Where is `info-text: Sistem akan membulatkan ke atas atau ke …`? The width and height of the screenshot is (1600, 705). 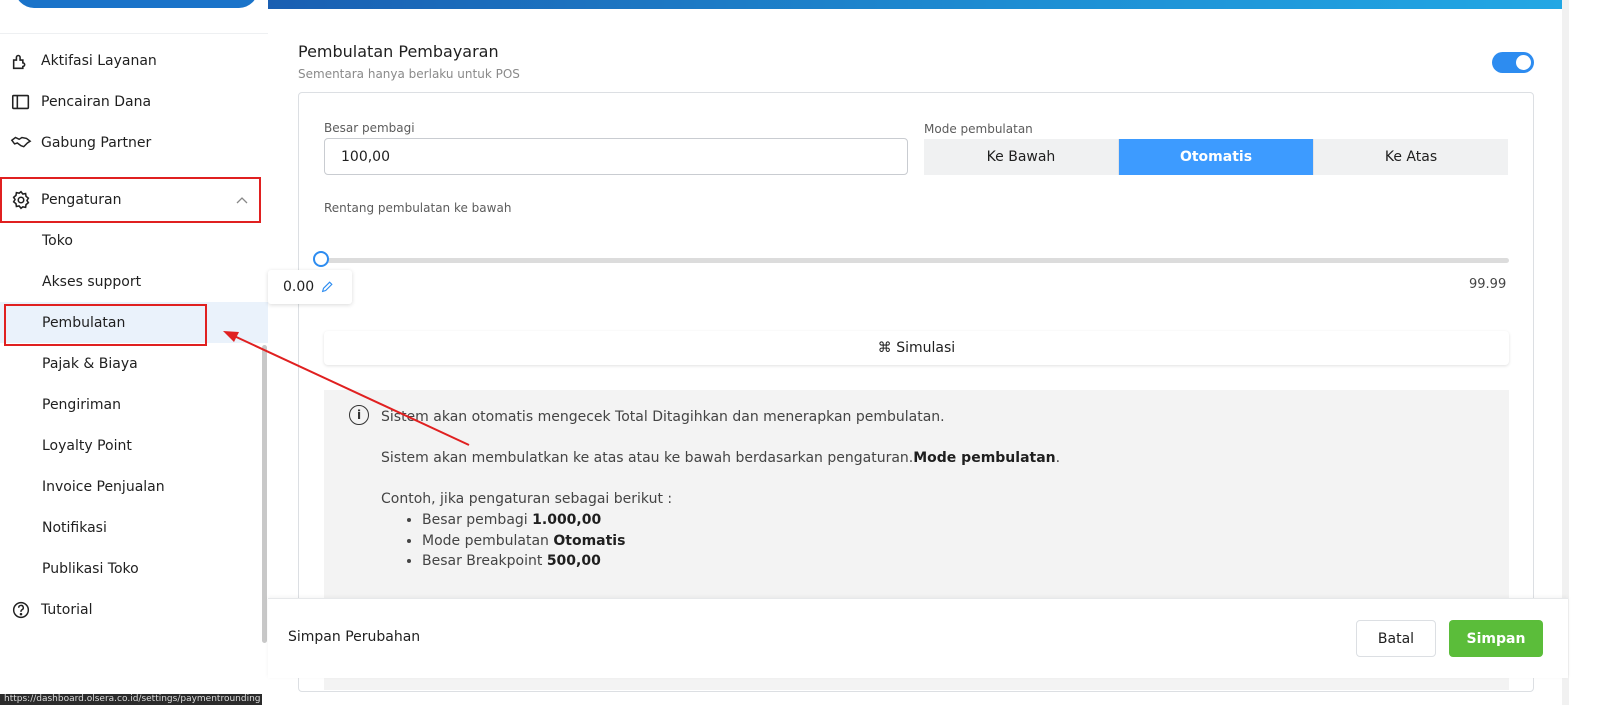
info-text: Sistem akan membulatkan ke atas atau ke … is located at coordinates (647, 458).